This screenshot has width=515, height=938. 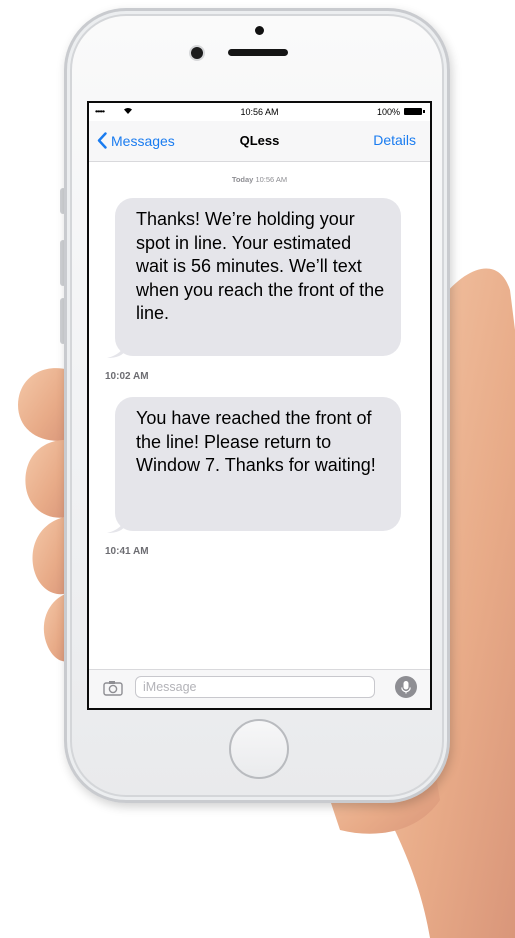 What do you see at coordinates (258, 52) in the screenshot?
I see `earpiece-speaker` at bounding box center [258, 52].